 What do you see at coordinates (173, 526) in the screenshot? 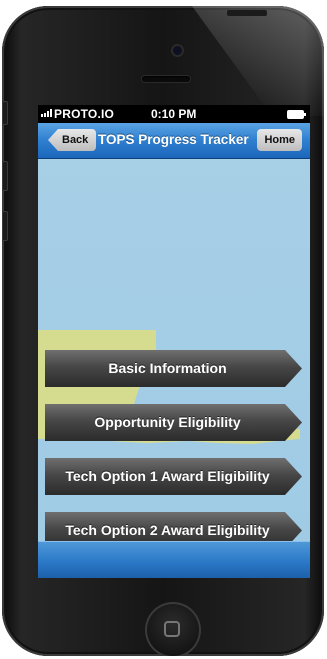
I see `tech-option-2-award-eligibility-button: Tech Option 2 Award Eligibility` at bounding box center [173, 526].